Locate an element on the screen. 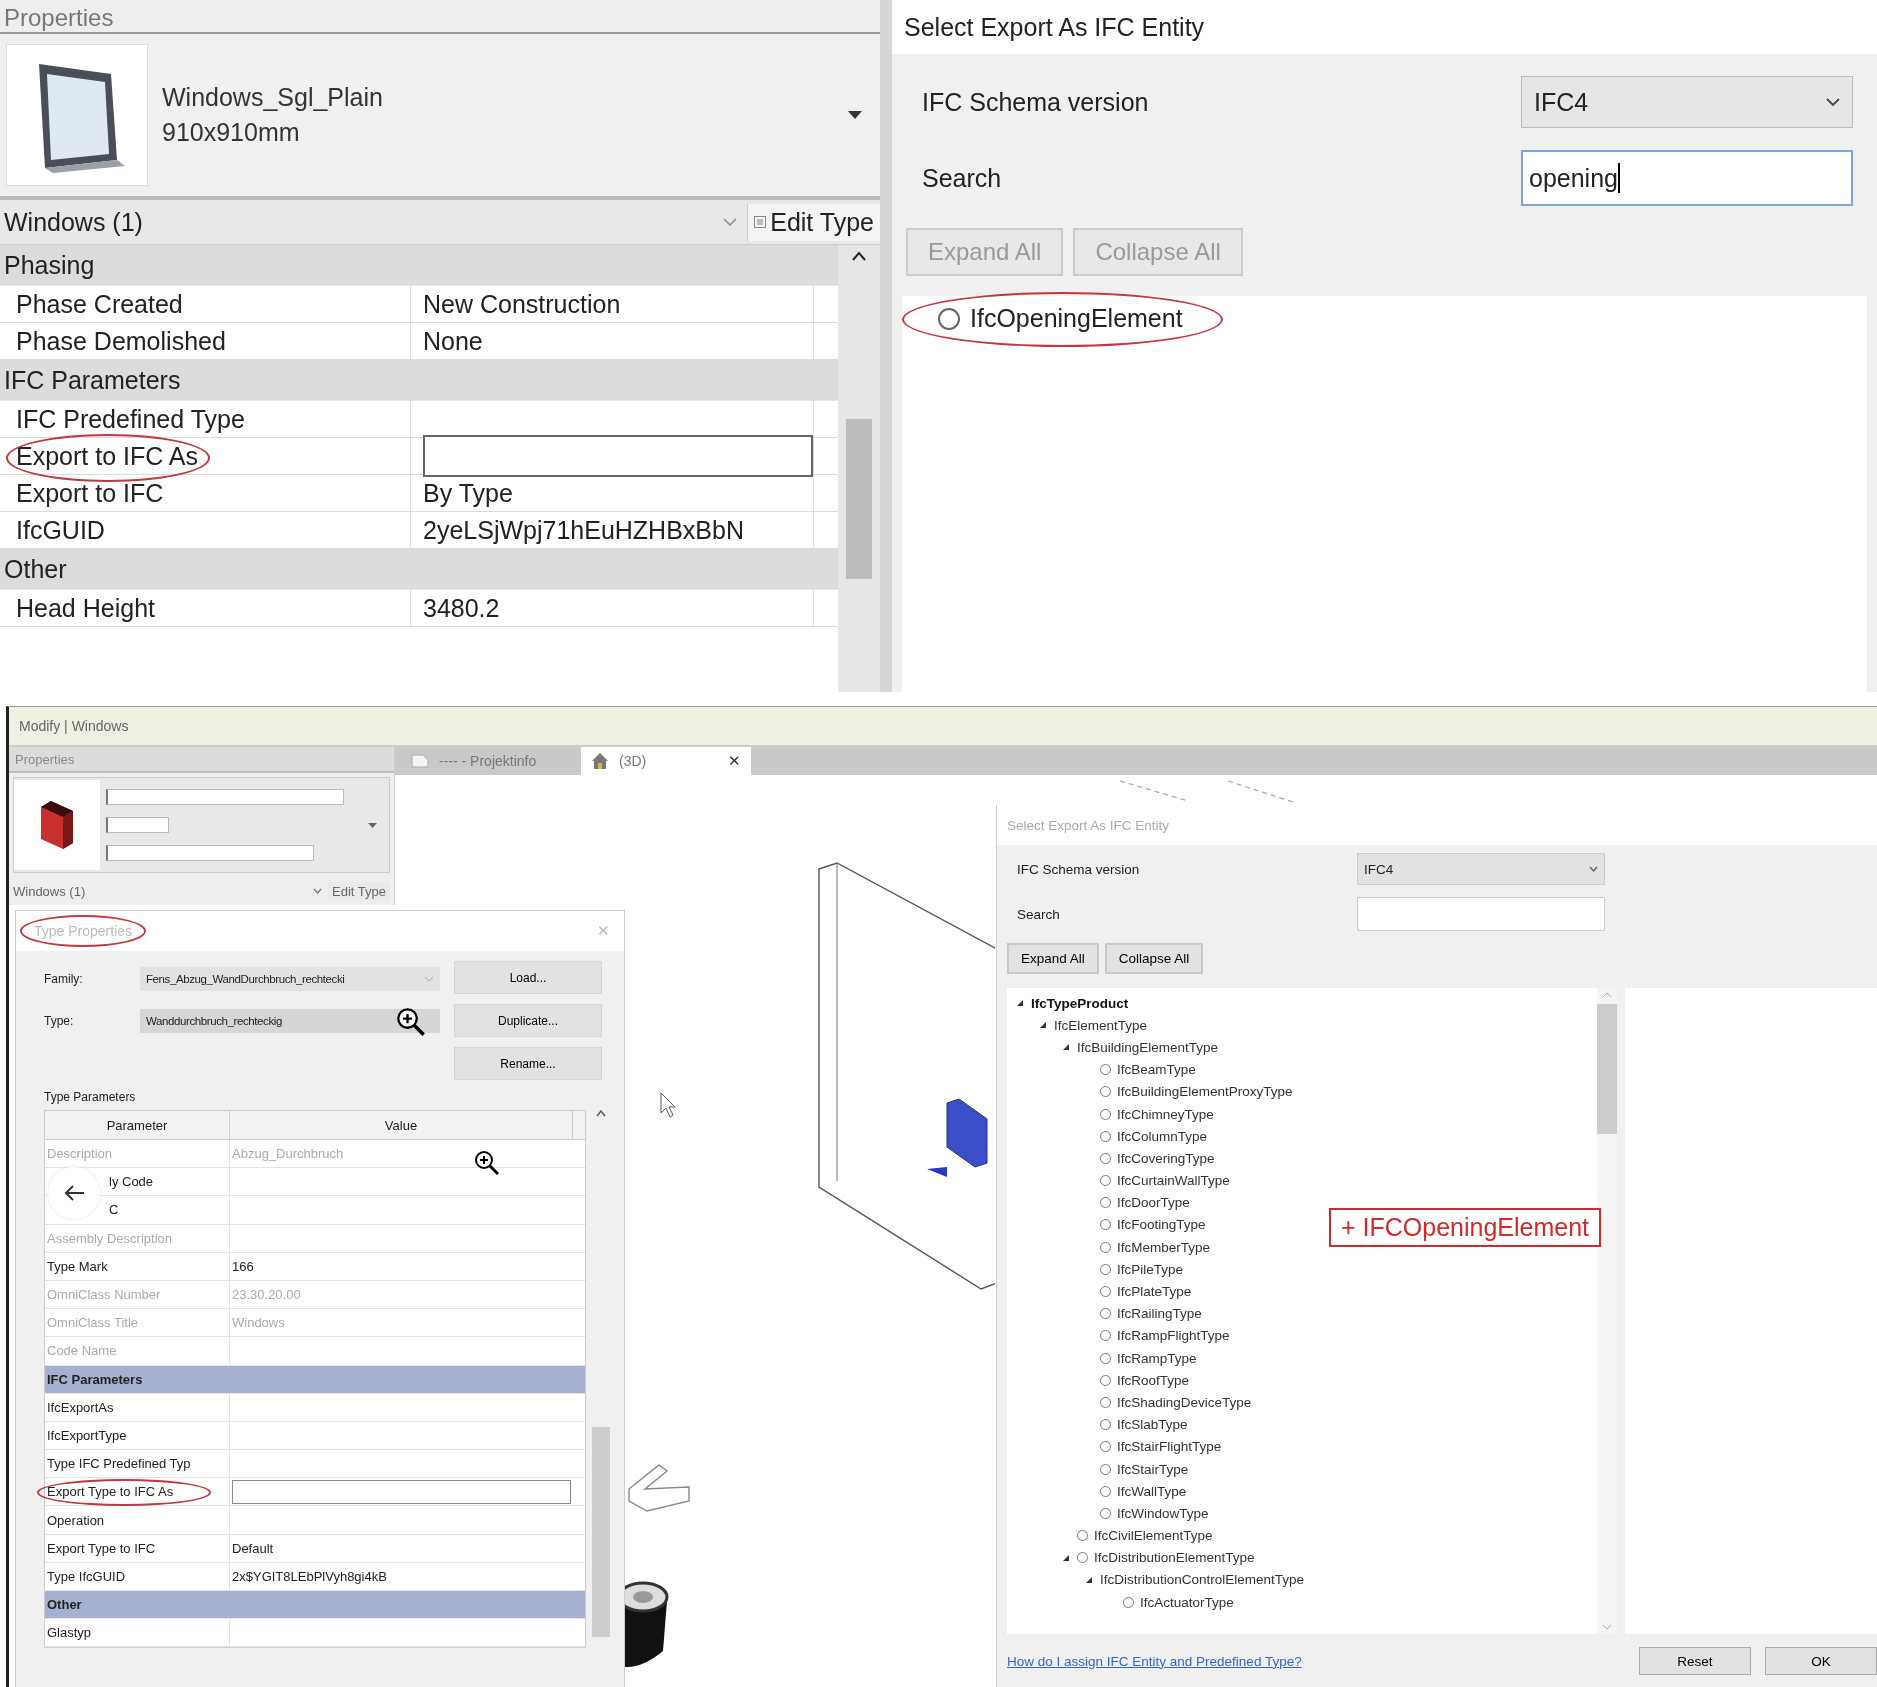 Image resolution: width=1877 pixels, height=1687 pixels. tree-item: IfcCurtainWallType is located at coordinates (1173, 1181).